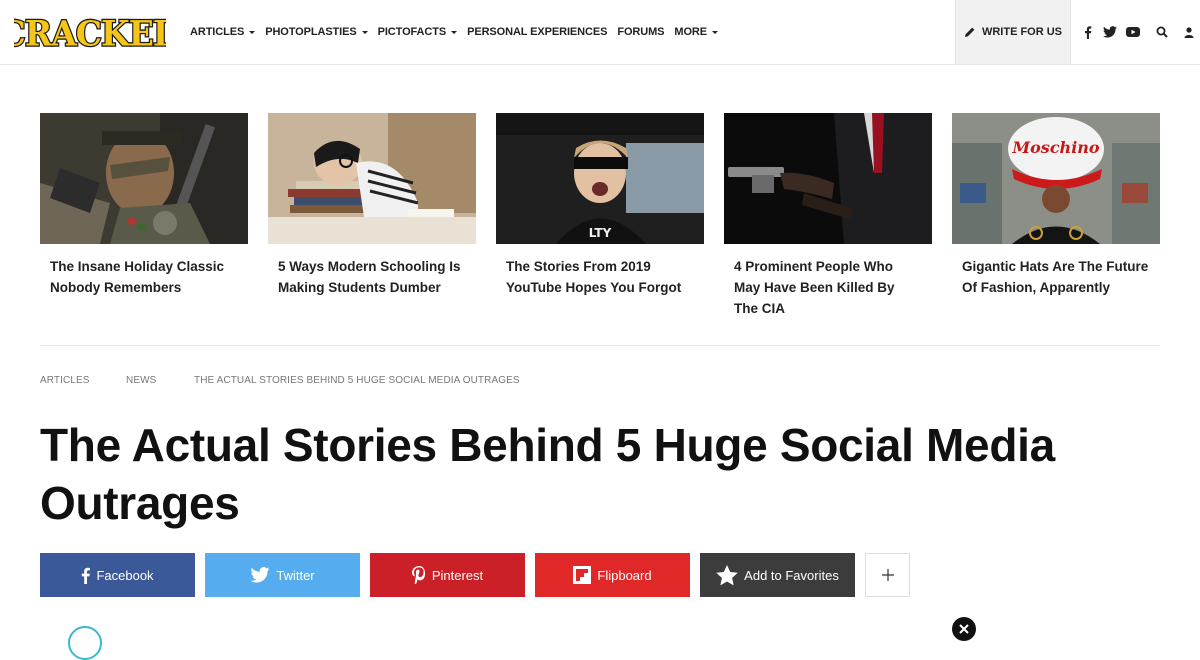  I want to click on add-to-favorites-label: Add to Favorites, so click(791, 575).